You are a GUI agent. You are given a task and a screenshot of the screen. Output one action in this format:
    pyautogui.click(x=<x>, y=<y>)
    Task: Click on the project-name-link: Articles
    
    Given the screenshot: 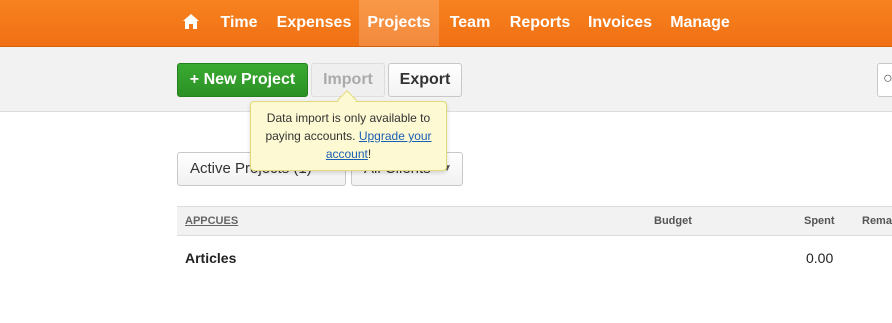 What is the action you would take?
    pyautogui.click(x=210, y=258)
    